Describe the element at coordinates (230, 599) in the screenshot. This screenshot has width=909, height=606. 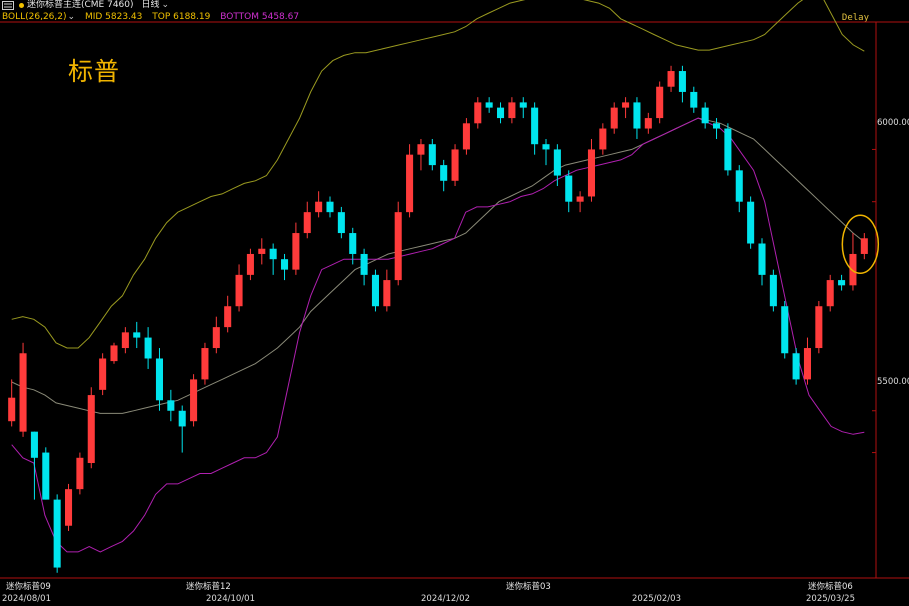
I see `x-tick-label: 2024/10/01` at that location.